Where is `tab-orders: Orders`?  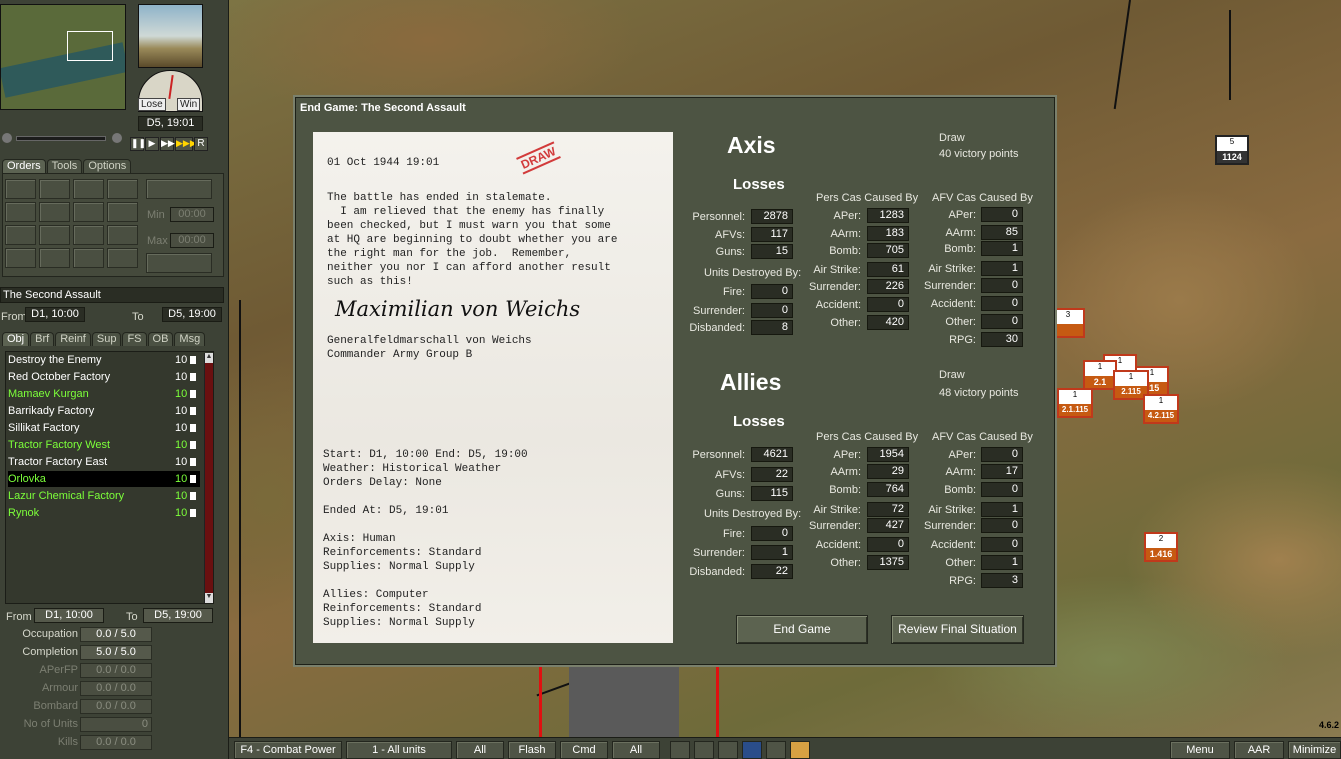 tab-orders: Orders is located at coordinates (24, 166).